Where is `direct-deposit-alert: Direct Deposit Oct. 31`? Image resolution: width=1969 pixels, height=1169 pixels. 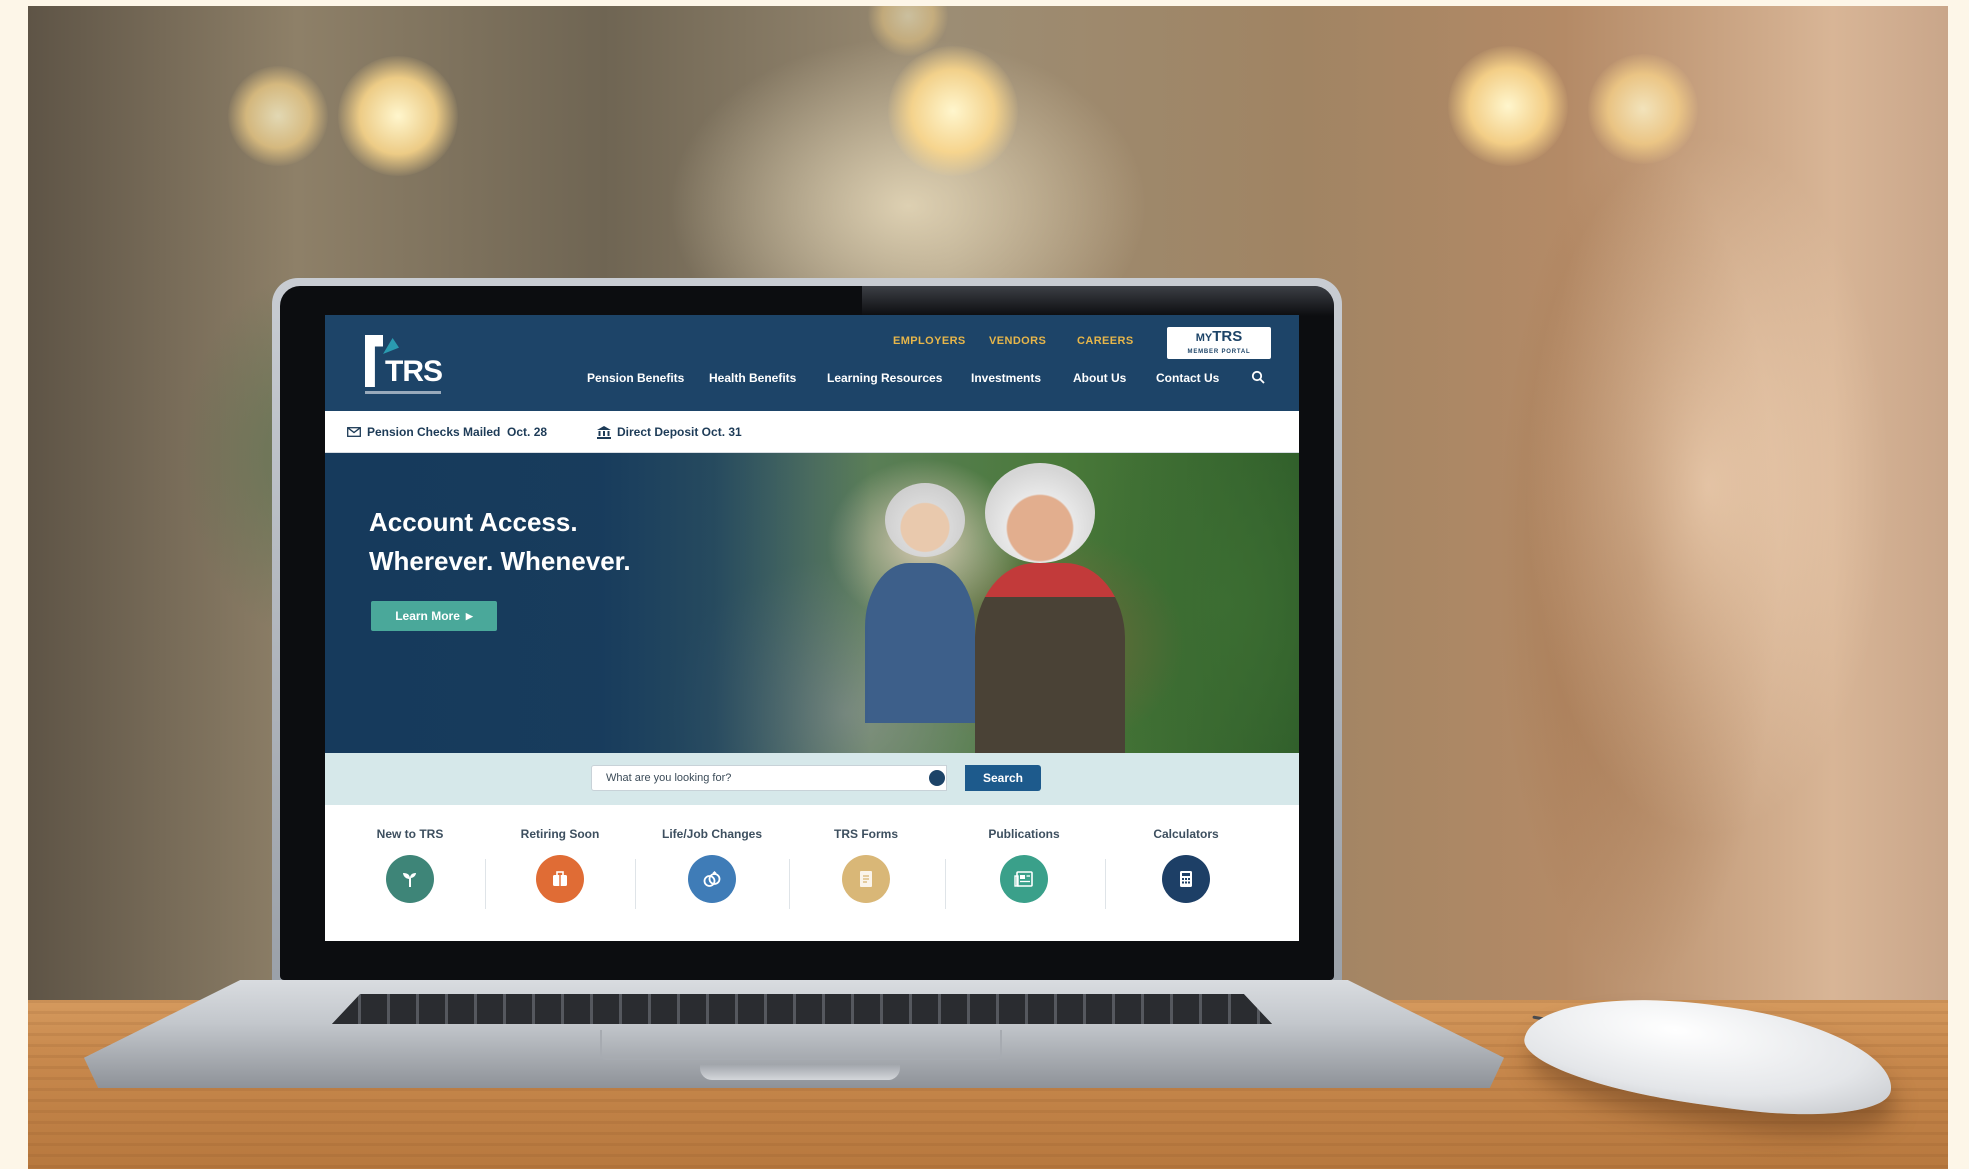 direct-deposit-alert: Direct Deposit Oct. 31 is located at coordinates (669, 432).